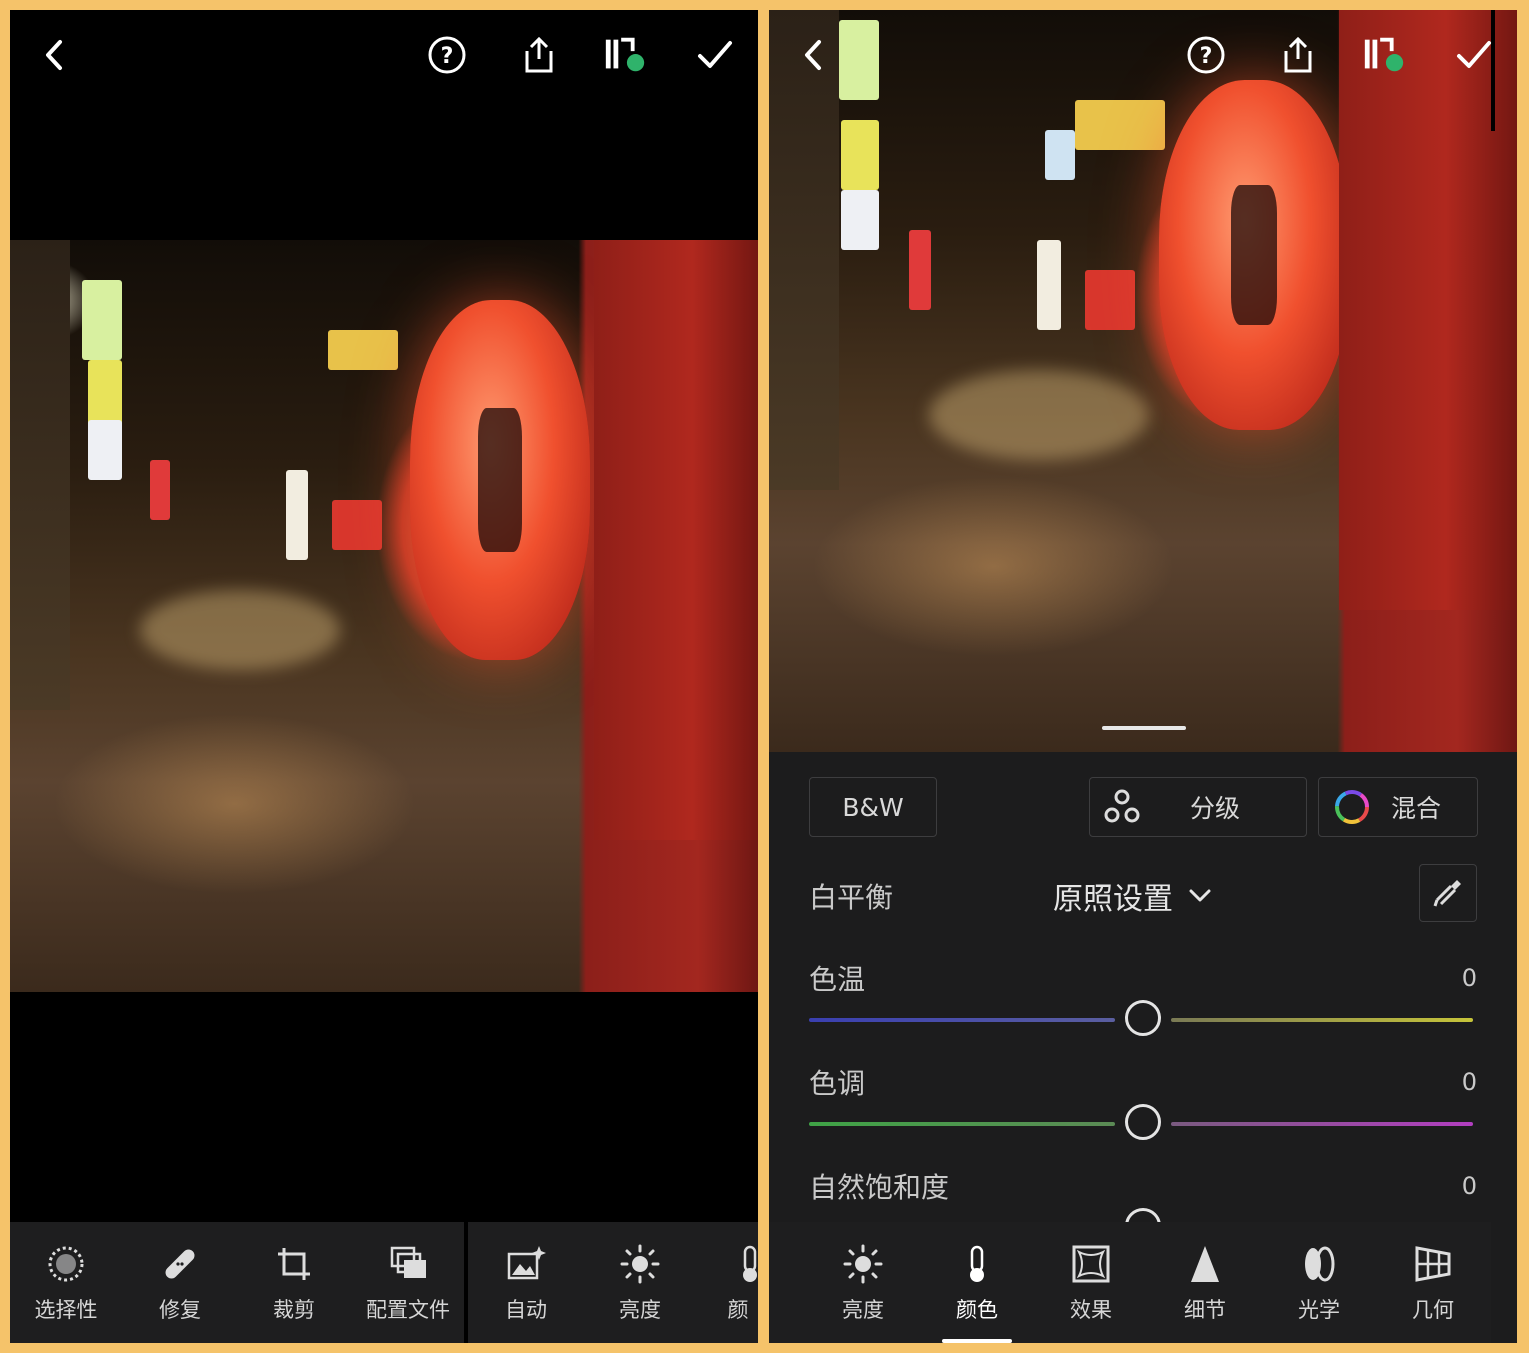 This screenshot has height=1353, width=1529. Describe the element at coordinates (408, 1264) in the screenshot. I see `profiles-icon` at that location.